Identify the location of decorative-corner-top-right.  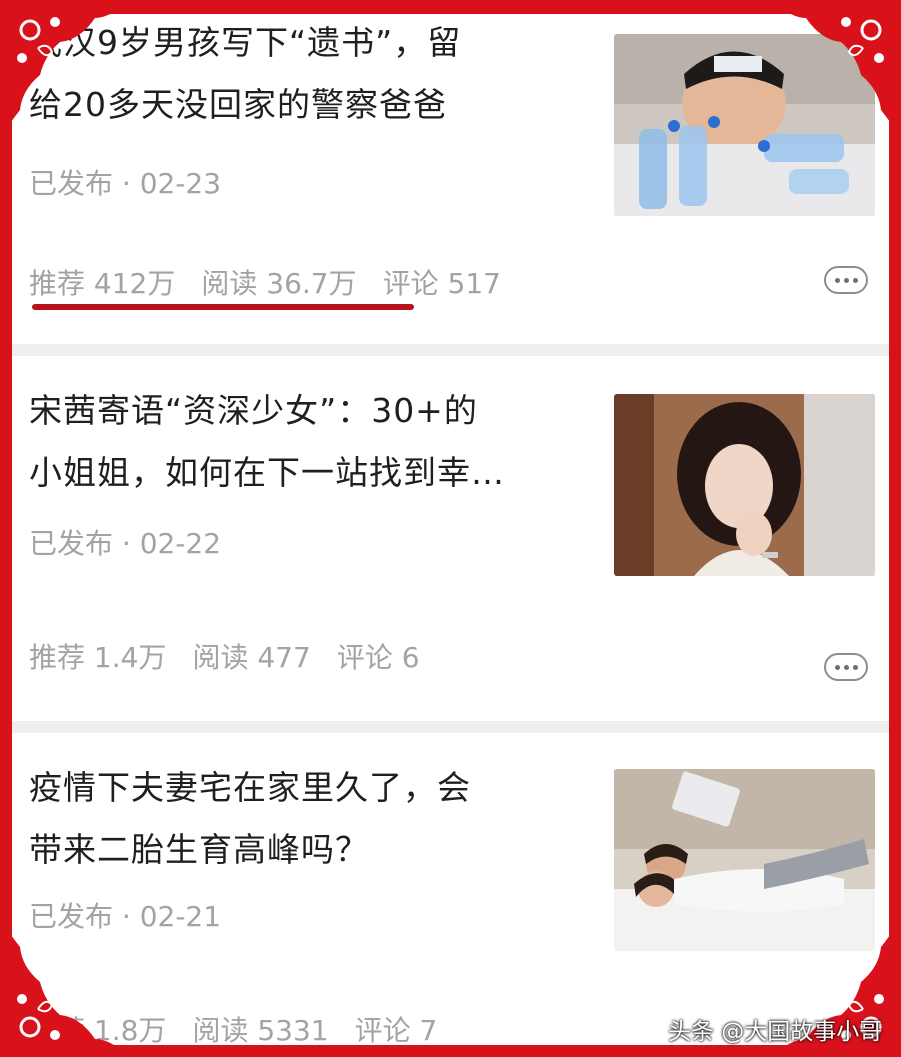
(826, 75).